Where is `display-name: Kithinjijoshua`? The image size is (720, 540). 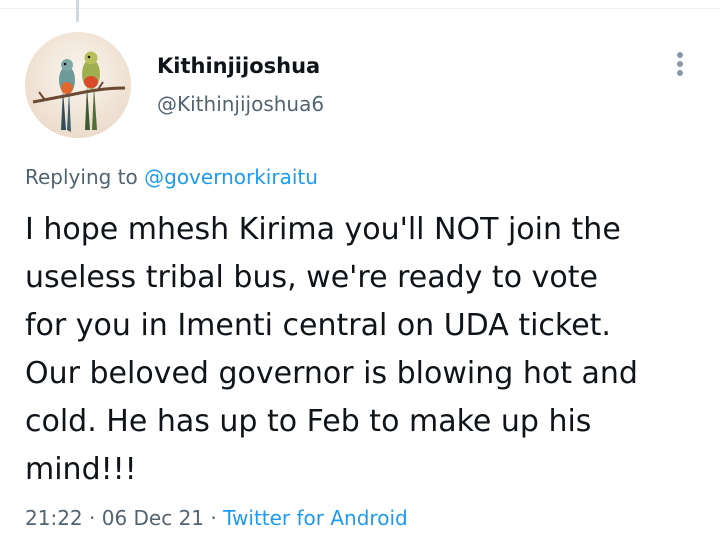
display-name: Kithinjijoshua is located at coordinates (240, 66).